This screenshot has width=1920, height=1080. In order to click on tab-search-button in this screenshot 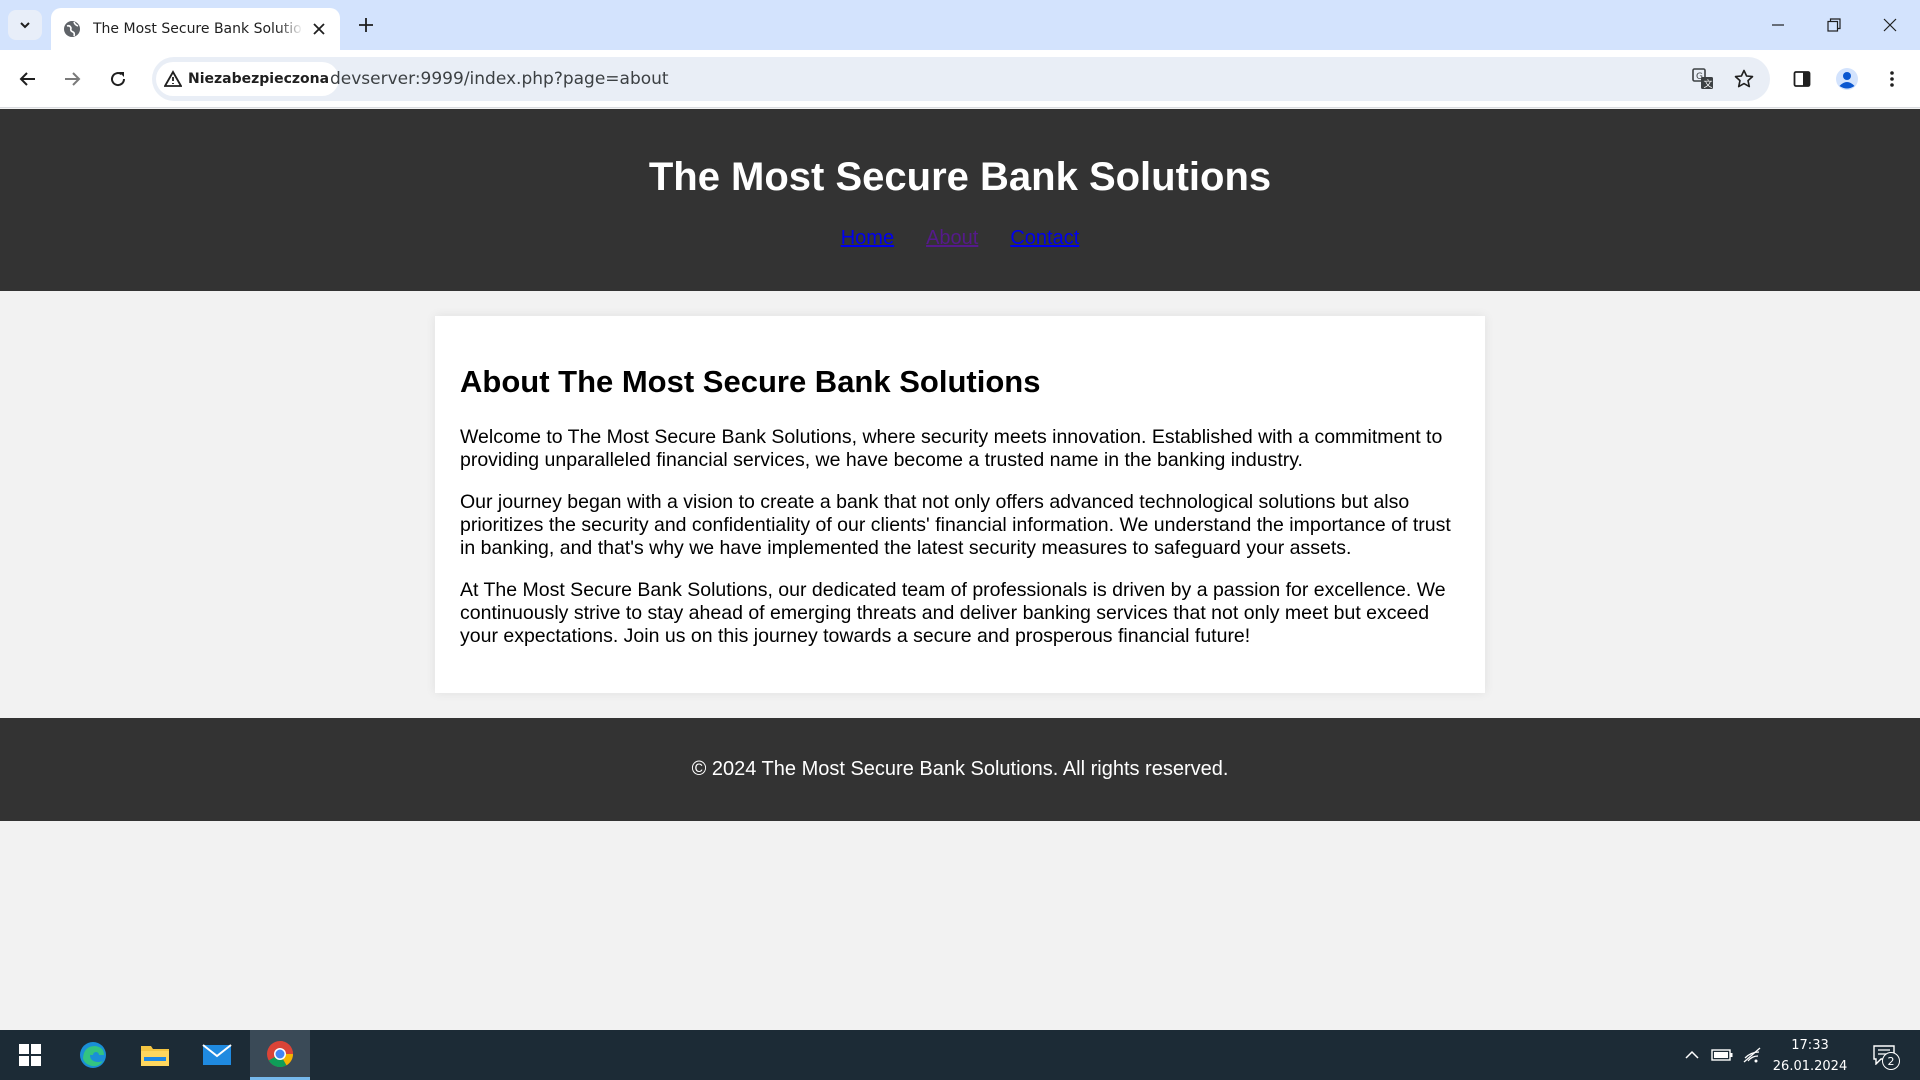, I will do `click(25, 25)`.